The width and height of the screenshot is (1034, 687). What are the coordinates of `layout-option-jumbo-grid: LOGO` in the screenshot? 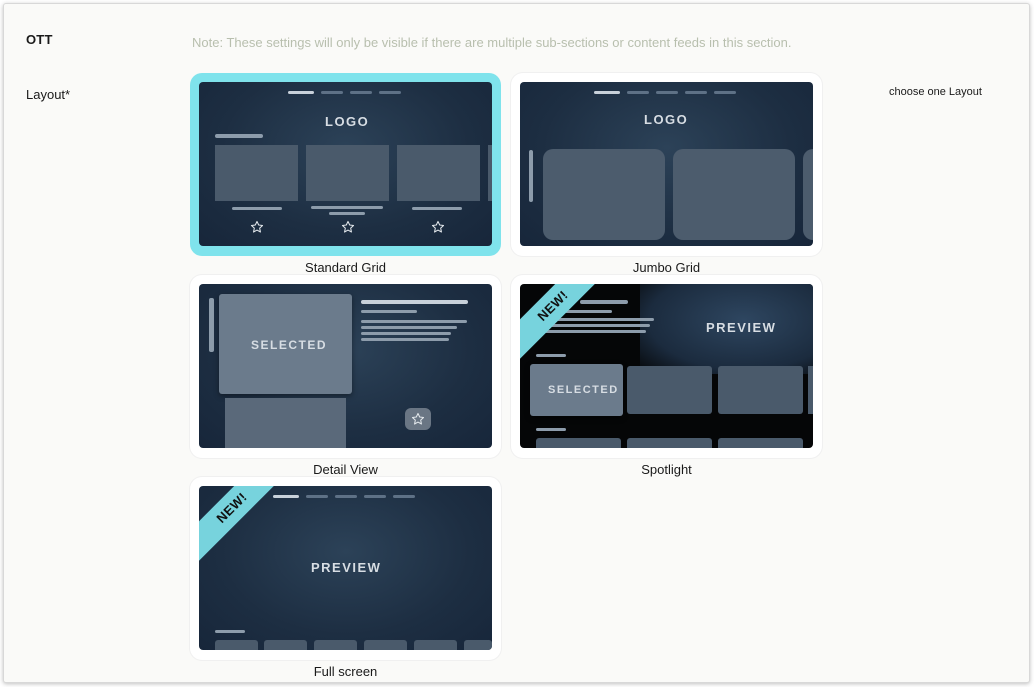 It's located at (666, 164).